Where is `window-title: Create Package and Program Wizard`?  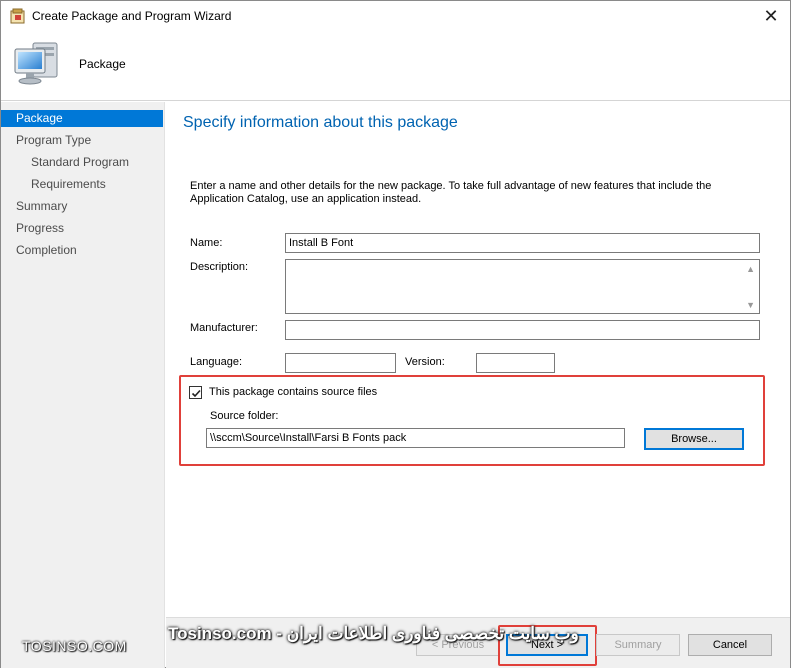
window-title: Create Package and Program Wizard is located at coordinates (132, 16).